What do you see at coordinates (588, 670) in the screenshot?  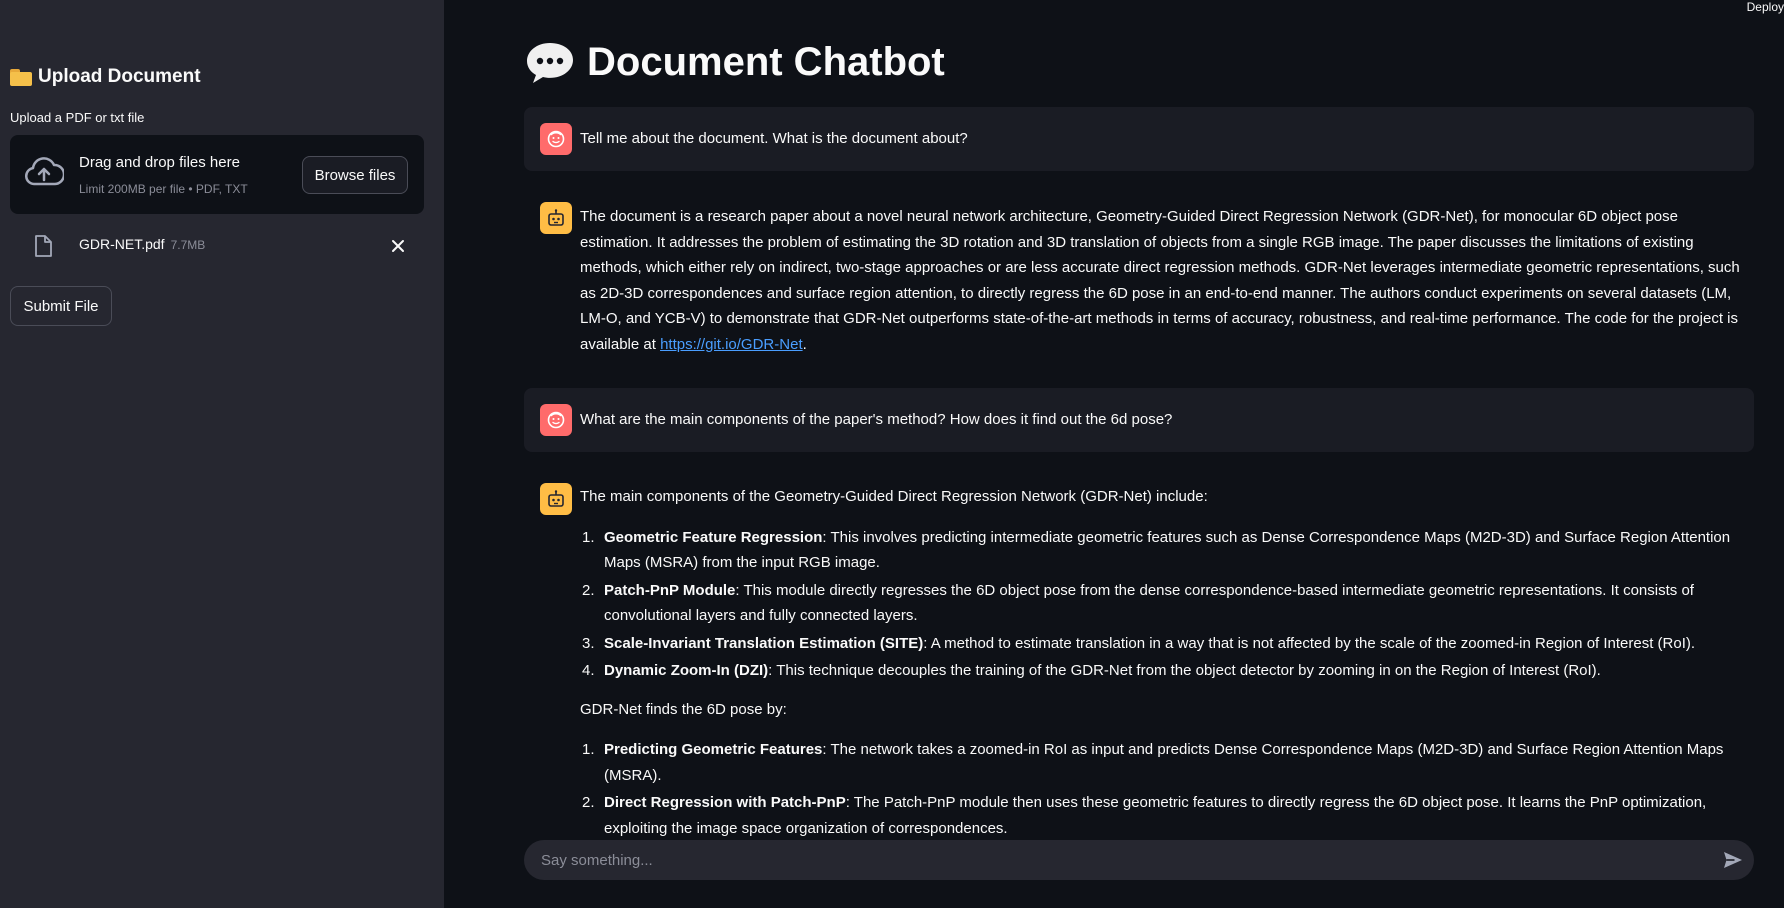 I see `list-number: 4.` at bounding box center [588, 670].